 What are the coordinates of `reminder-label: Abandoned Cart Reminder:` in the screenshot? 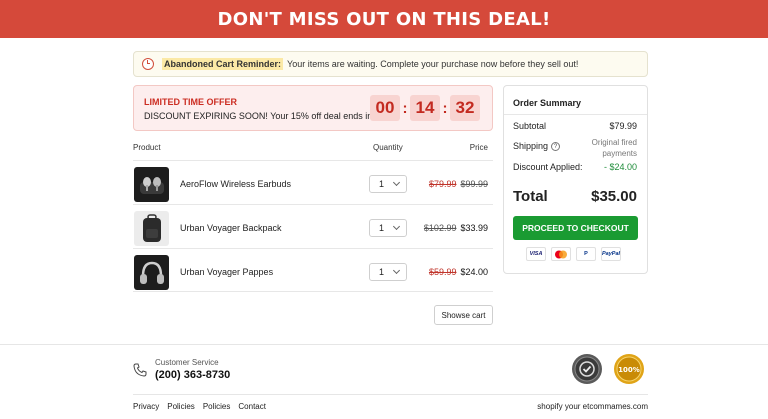 It's located at (223, 64).